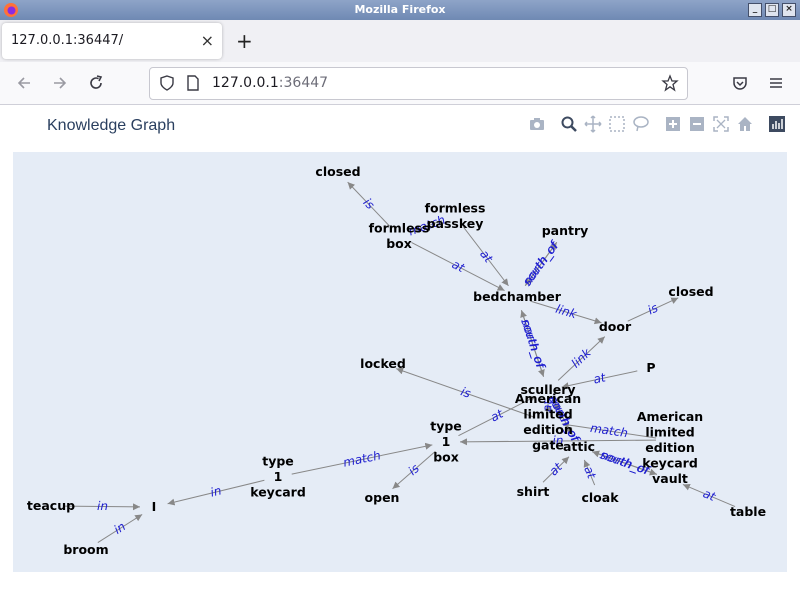  I want to click on tab-close-icon: ×, so click(207, 40).